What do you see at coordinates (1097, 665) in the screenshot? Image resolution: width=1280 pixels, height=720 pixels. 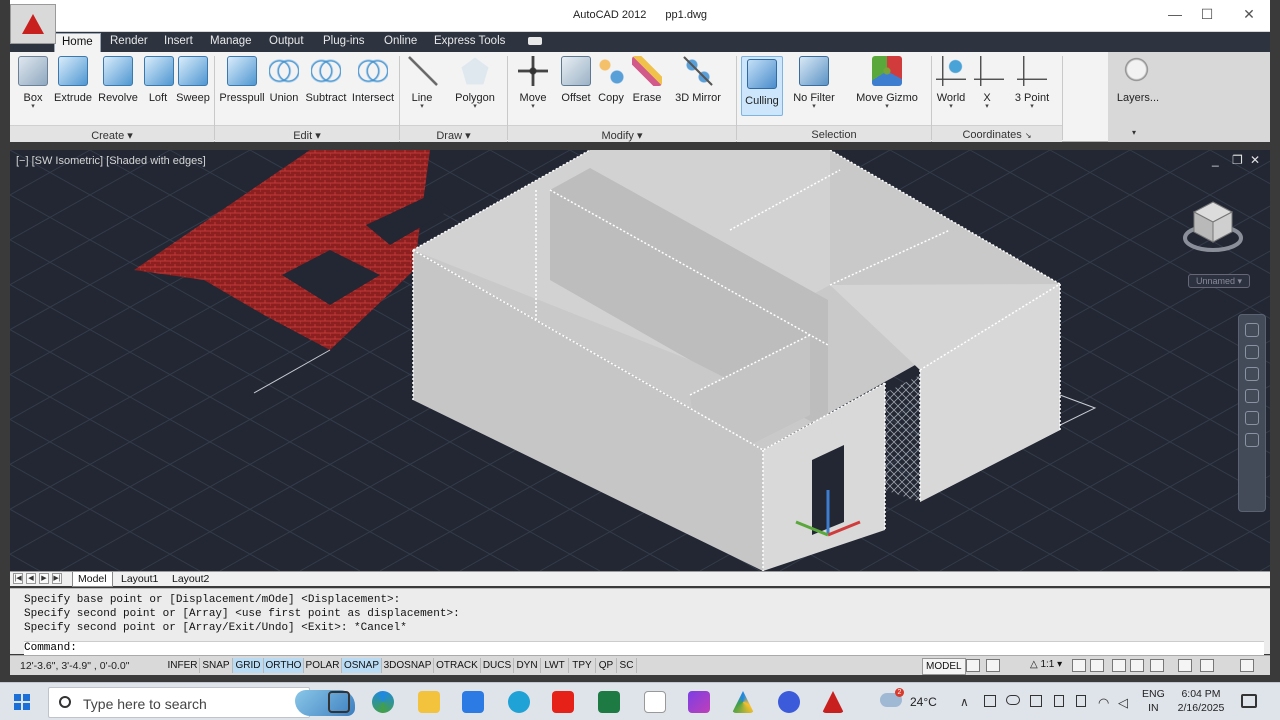 I see `auto-scale-icon` at bounding box center [1097, 665].